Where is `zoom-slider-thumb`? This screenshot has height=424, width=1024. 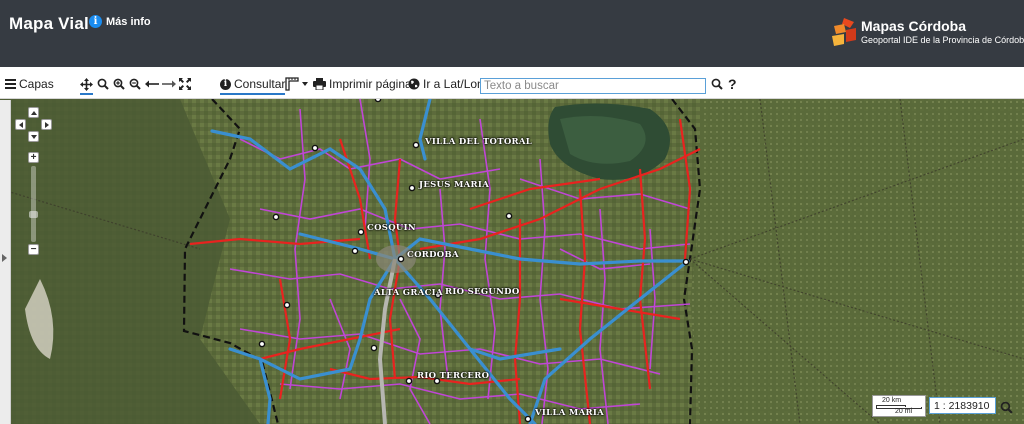
zoom-slider-thumb is located at coordinates (33, 214).